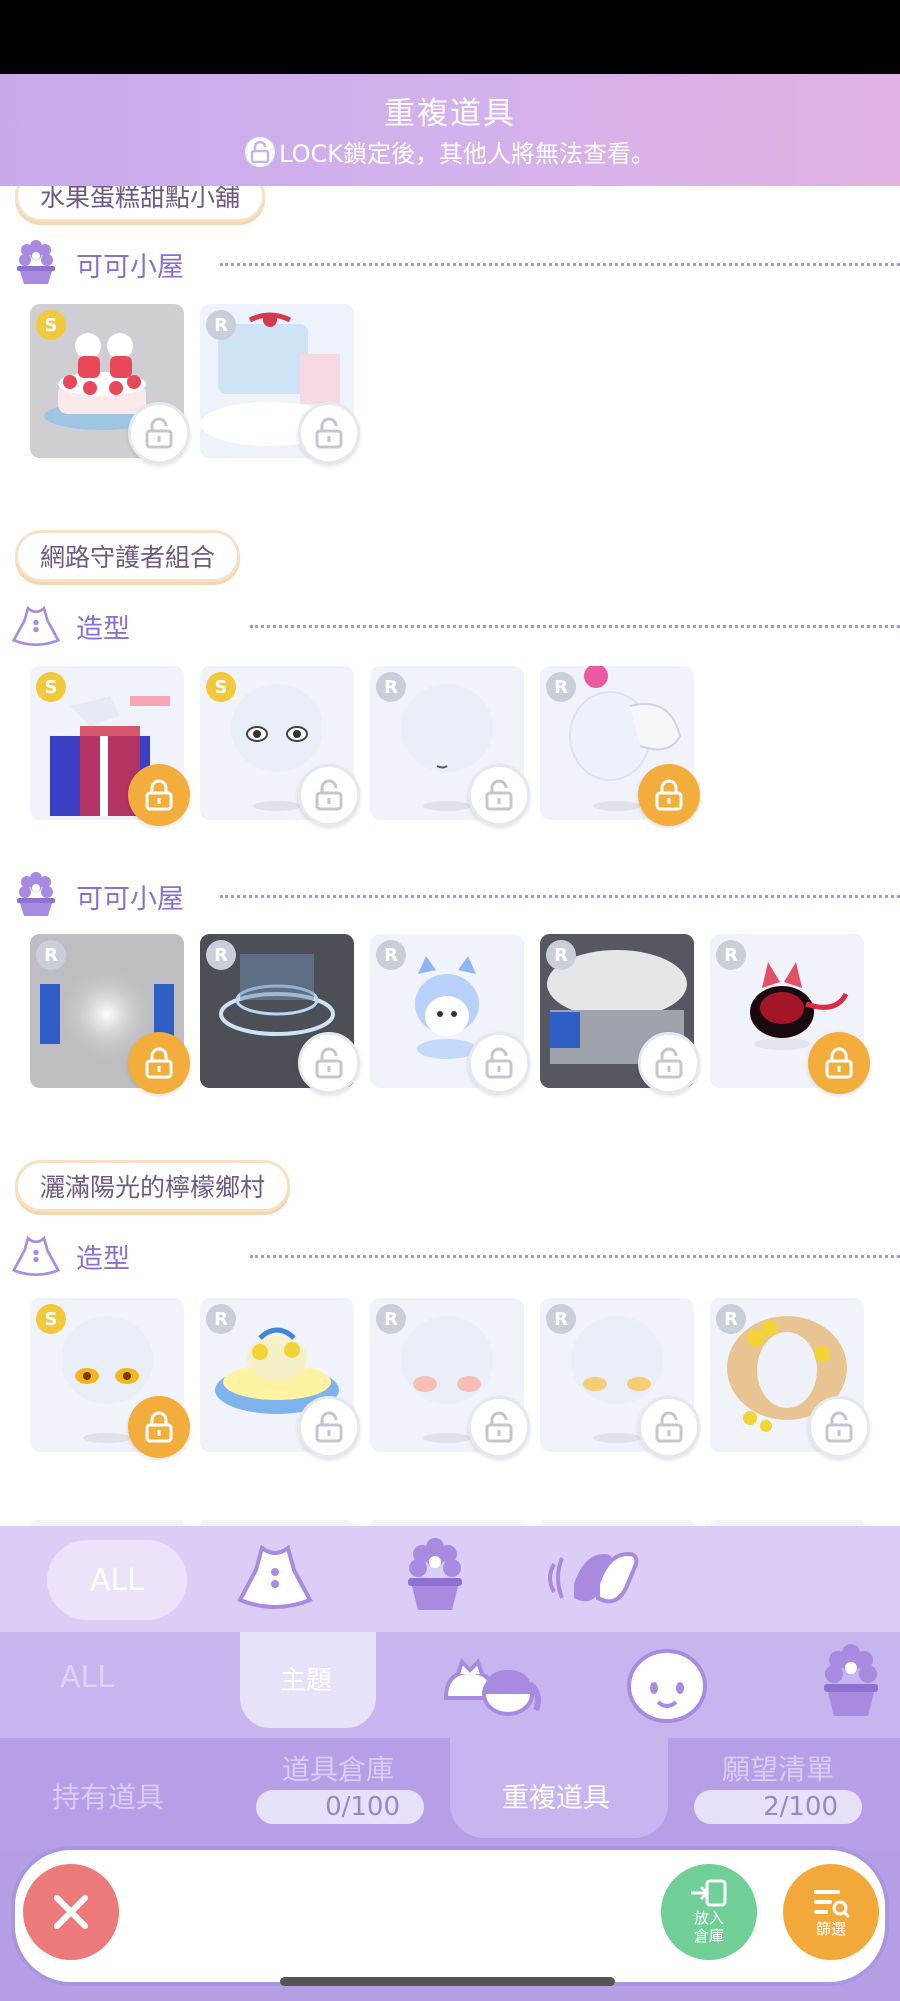 Image resolution: width=900 pixels, height=2001 pixels. What do you see at coordinates (87, 1677) in the screenshot?
I see `category-all-button: ALL` at bounding box center [87, 1677].